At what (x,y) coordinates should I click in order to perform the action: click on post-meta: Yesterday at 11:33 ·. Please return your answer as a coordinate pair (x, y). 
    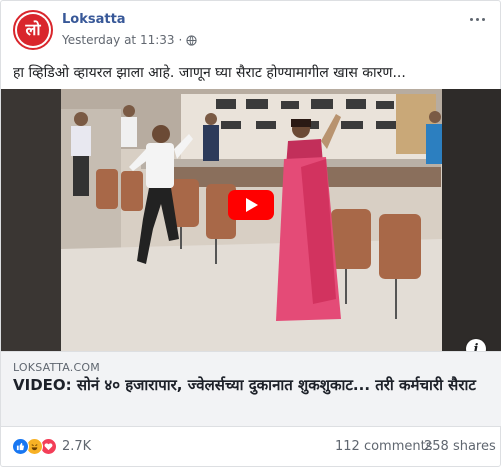
    Looking at the image, I should click on (129, 40).